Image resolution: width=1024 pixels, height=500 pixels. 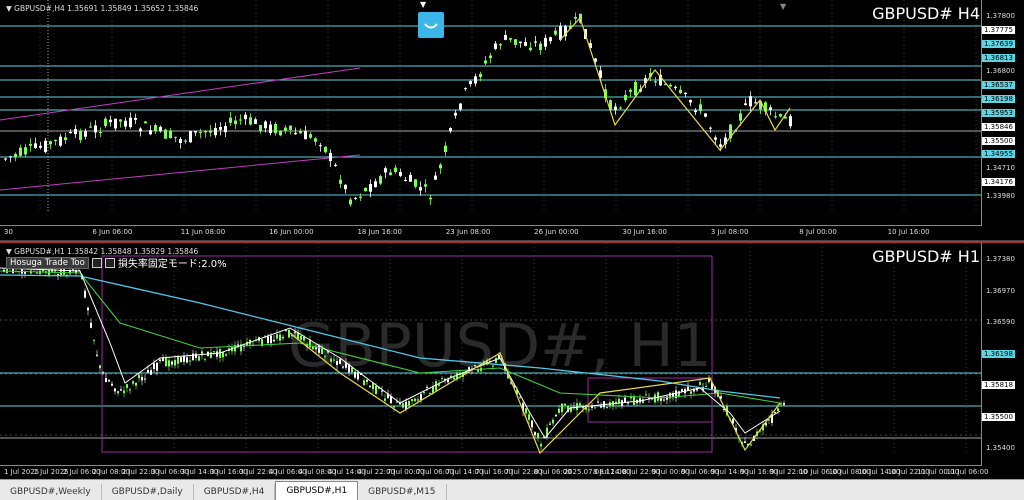 I want to click on tab-gbpusd-daily: GBPUSD#,Daily, so click(x=148, y=492).